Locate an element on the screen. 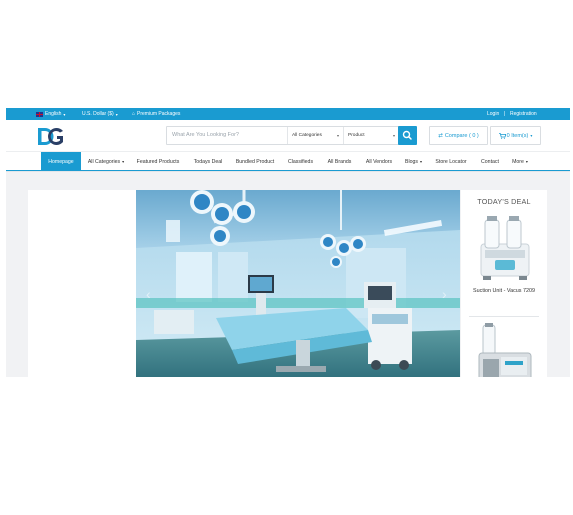 The image size is (573, 515). nav-item-label: Contact is located at coordinates (490, 161).